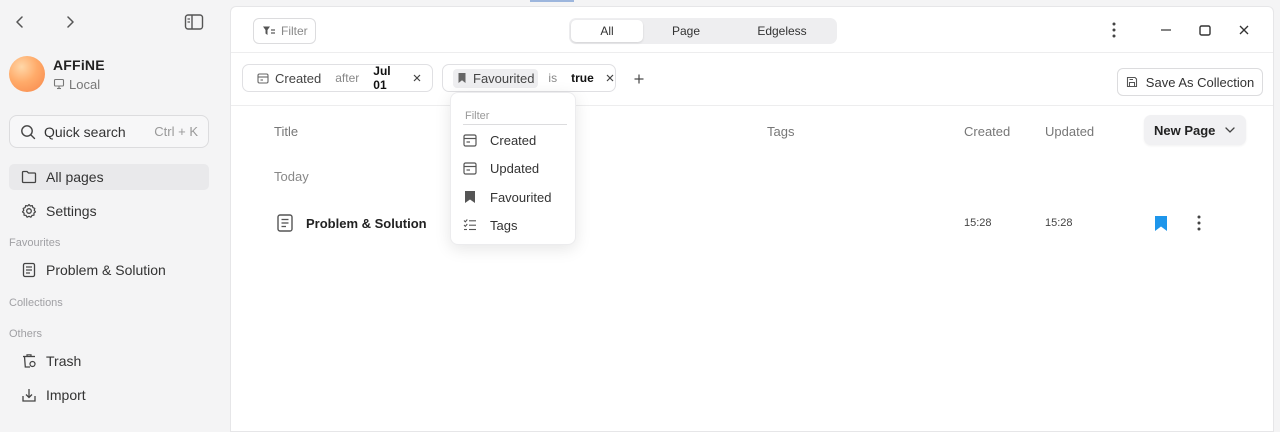  What do you see at coordinates (106, 270) in the screenshot?
I see `sidebar-item-label: Problem & Solution` at bounding box center [106, 270].